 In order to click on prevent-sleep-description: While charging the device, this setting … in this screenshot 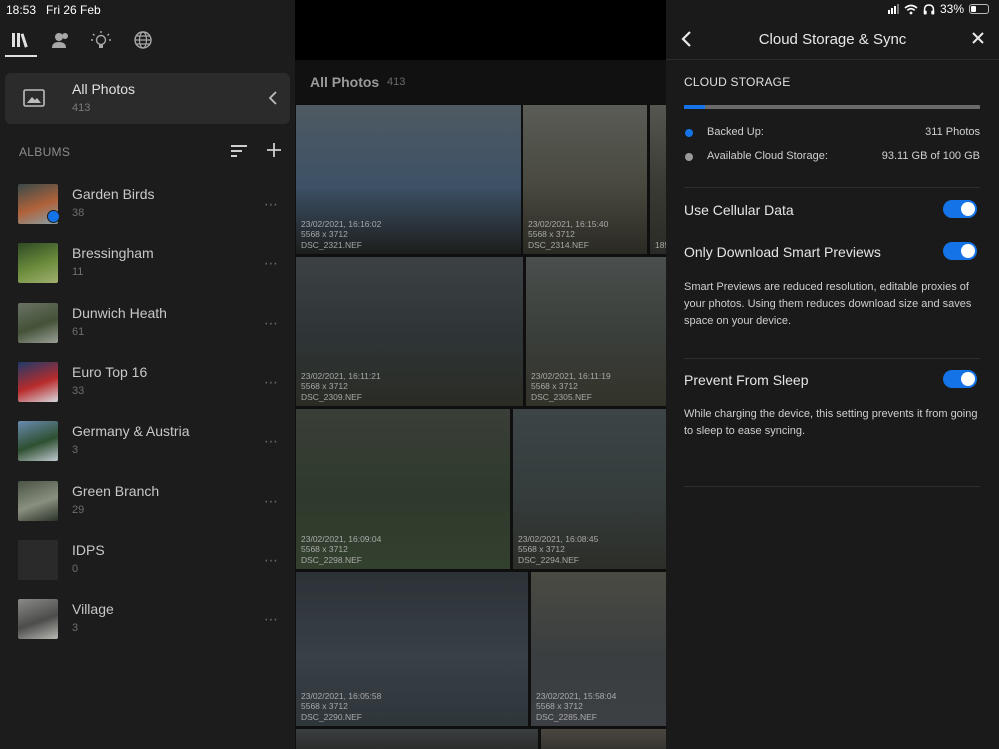, I will do `click(831, 422)`.